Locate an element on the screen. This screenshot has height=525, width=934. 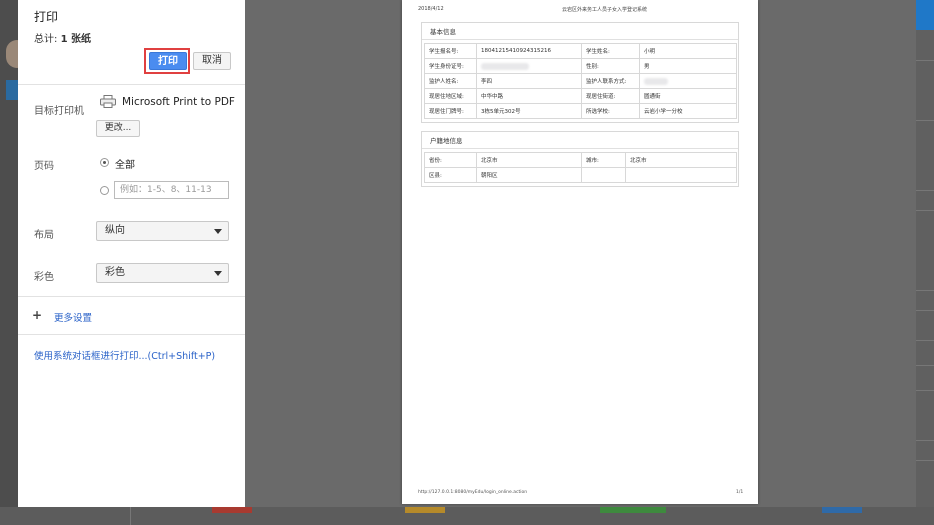
table-row: 学生身份证号: 性别: 男 is located at coordinates (580, 66).